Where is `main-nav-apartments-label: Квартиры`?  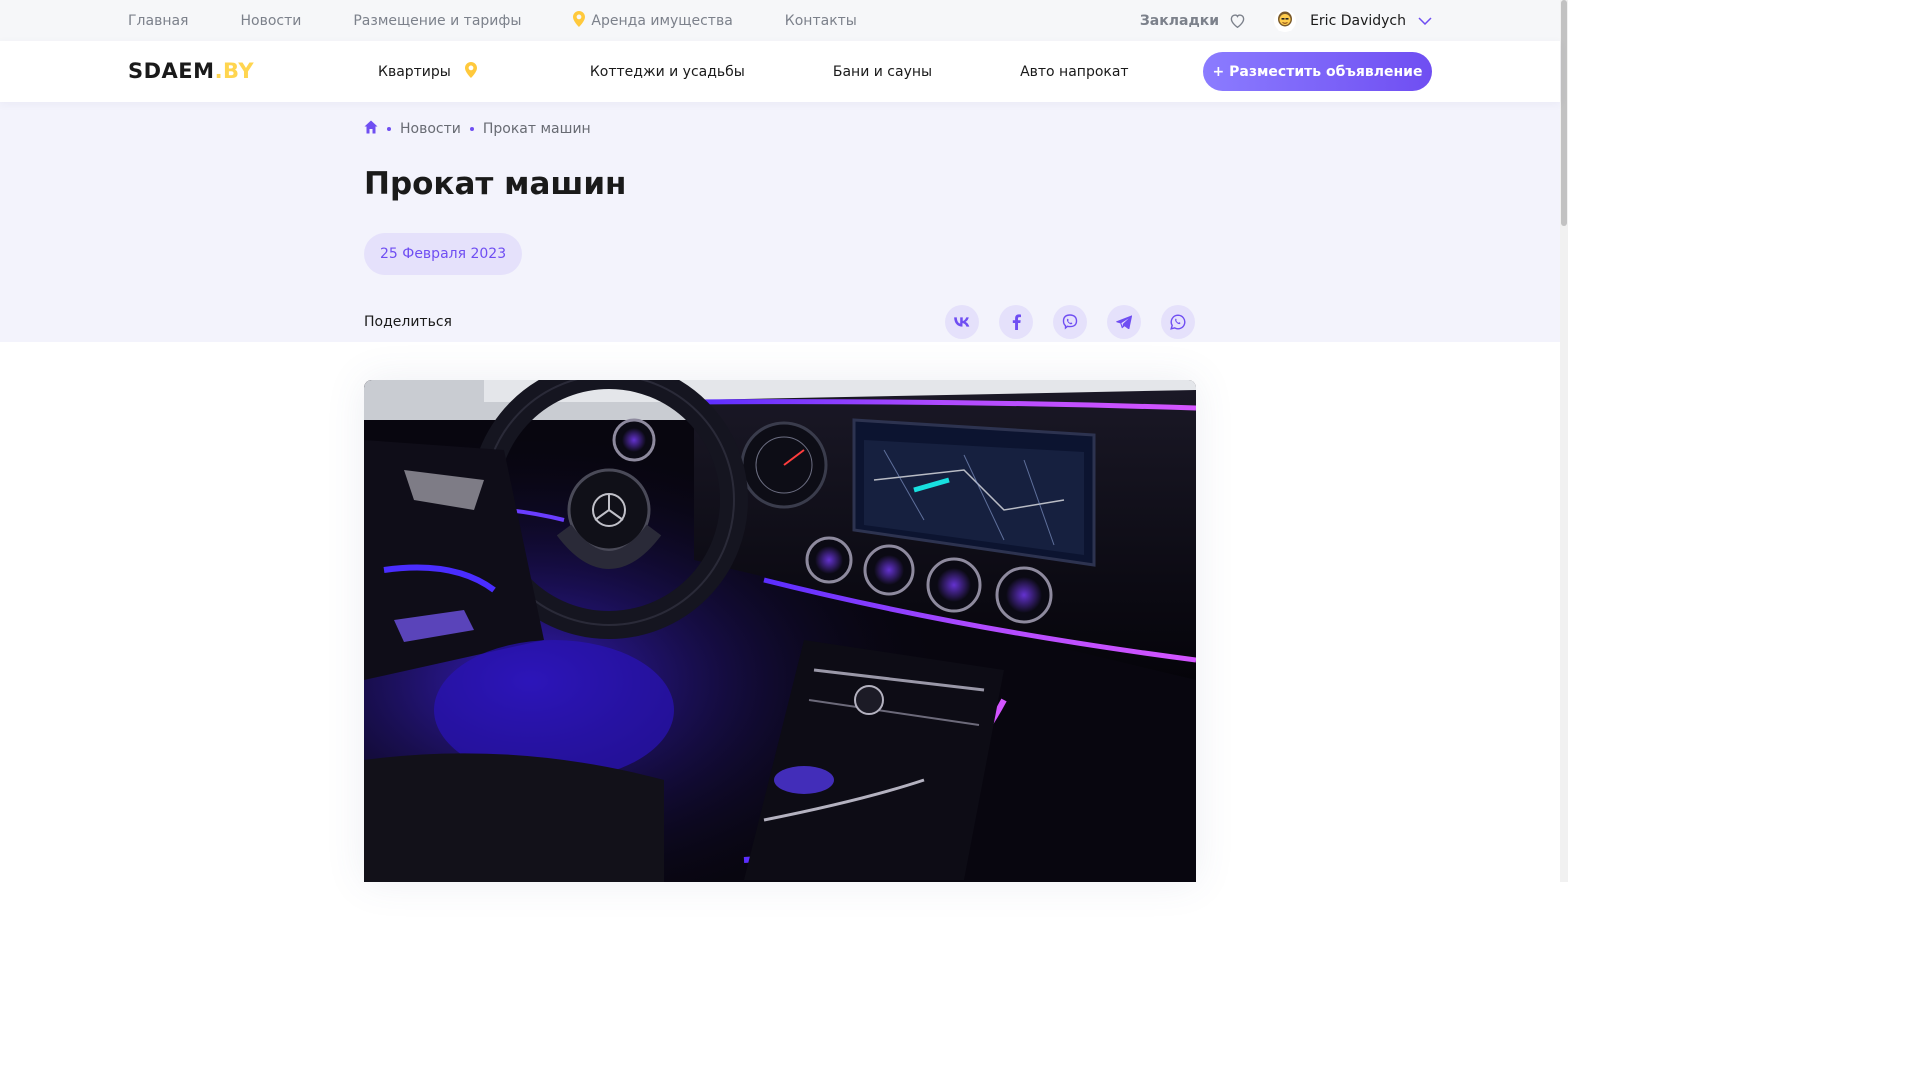
main-nav-apartments-label: Квартиры is located at coordinates (414, 71).